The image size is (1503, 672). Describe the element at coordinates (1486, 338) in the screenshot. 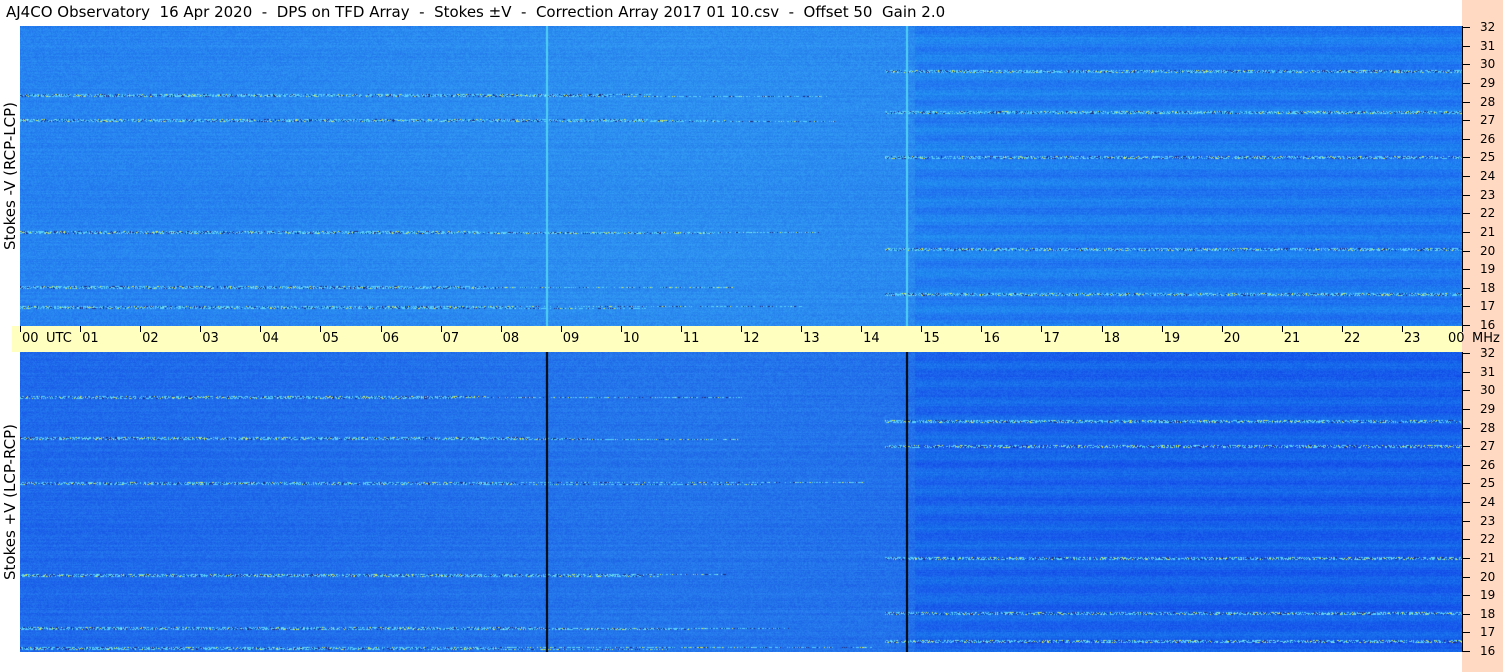

I see `mhz-axis-label: MHz` at that location.